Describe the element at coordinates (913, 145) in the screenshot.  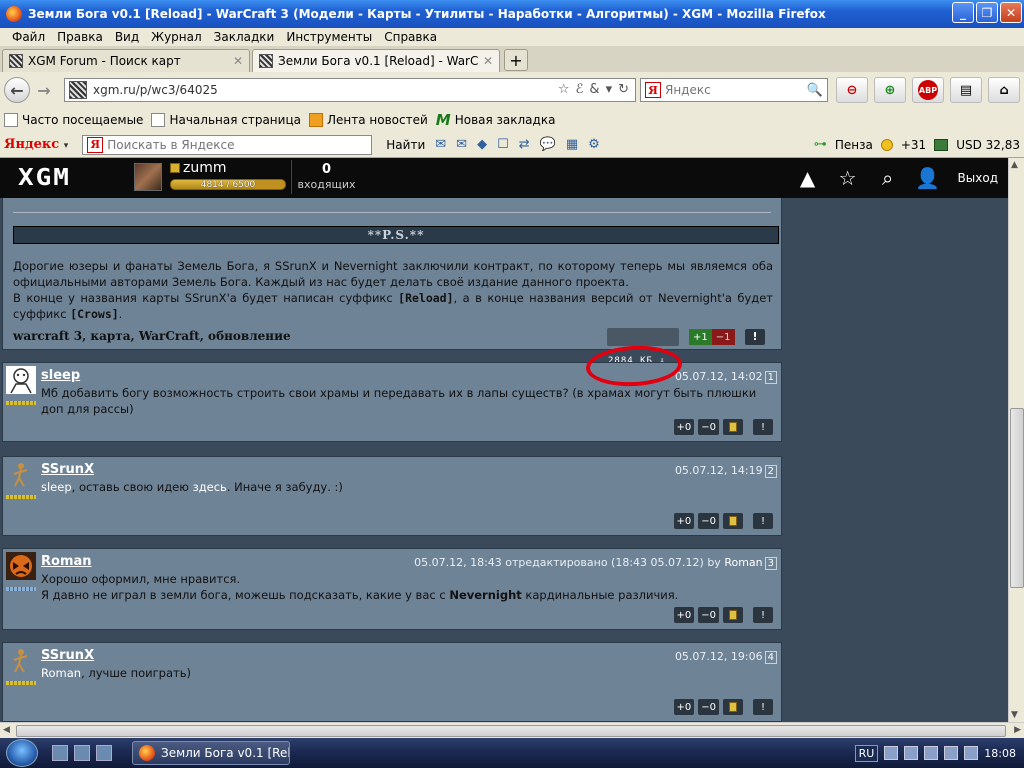
I see `weather-label: +31` at that location.